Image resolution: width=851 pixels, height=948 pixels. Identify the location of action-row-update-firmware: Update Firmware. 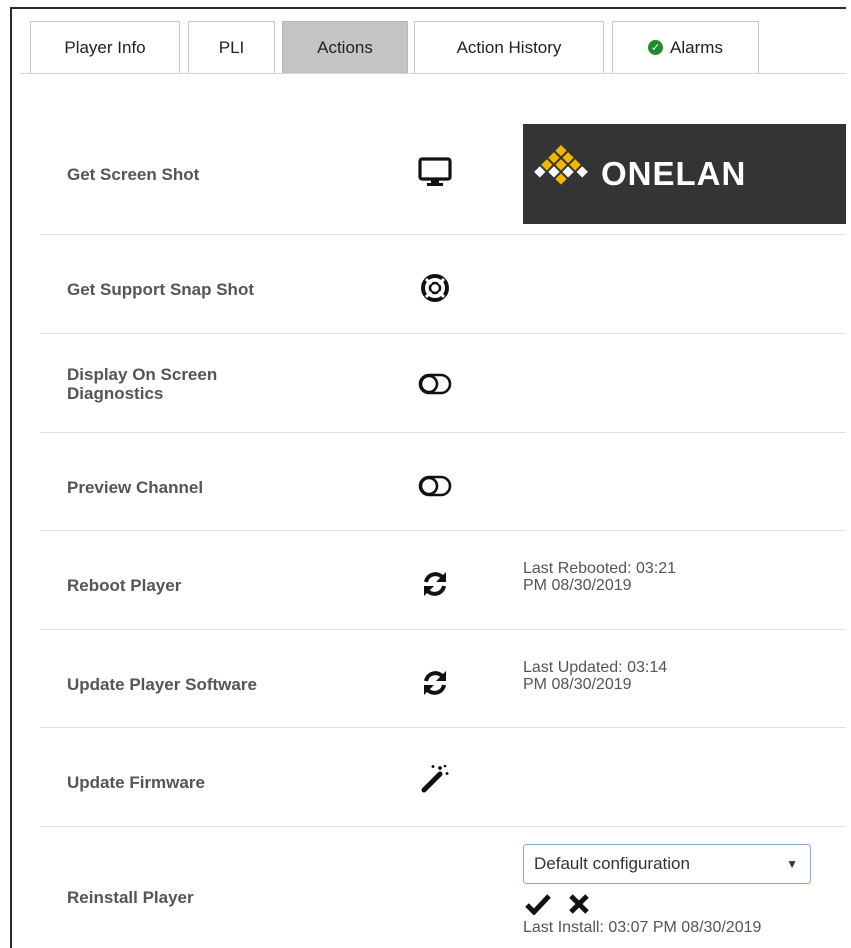
(443, 777).